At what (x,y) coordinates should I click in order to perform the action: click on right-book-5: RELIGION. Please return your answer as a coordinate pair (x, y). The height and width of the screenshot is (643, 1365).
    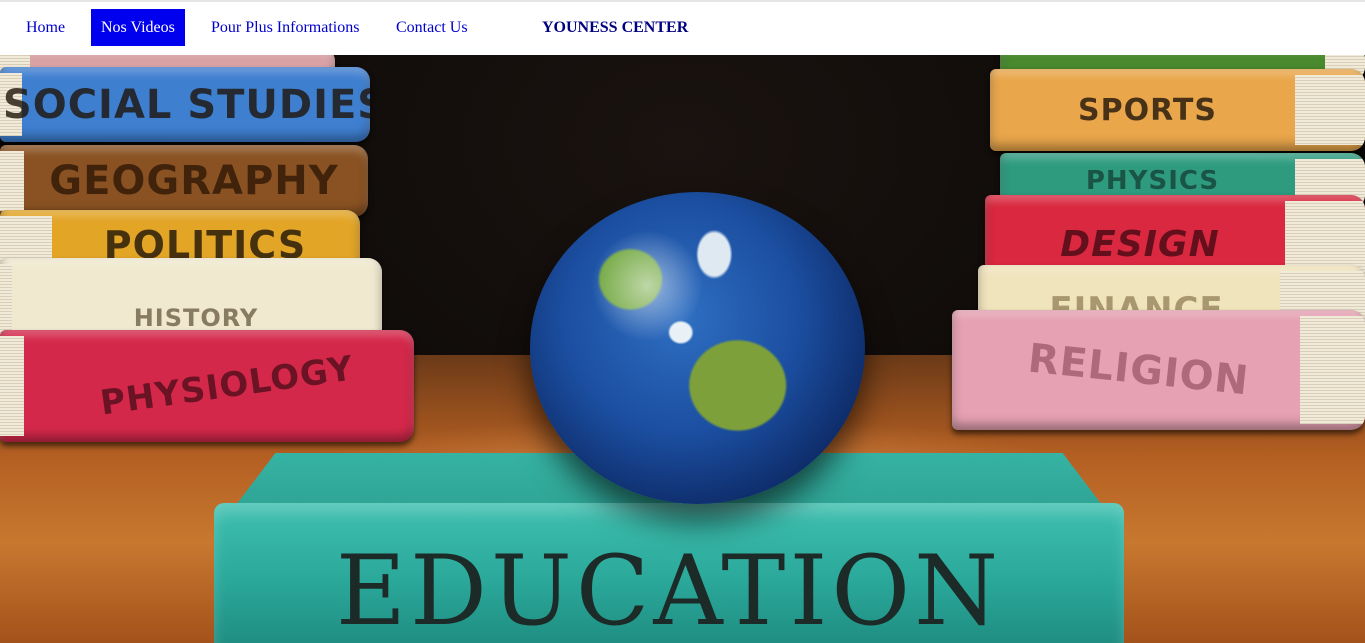
    Looking at the image, I should click on (1158, 370).